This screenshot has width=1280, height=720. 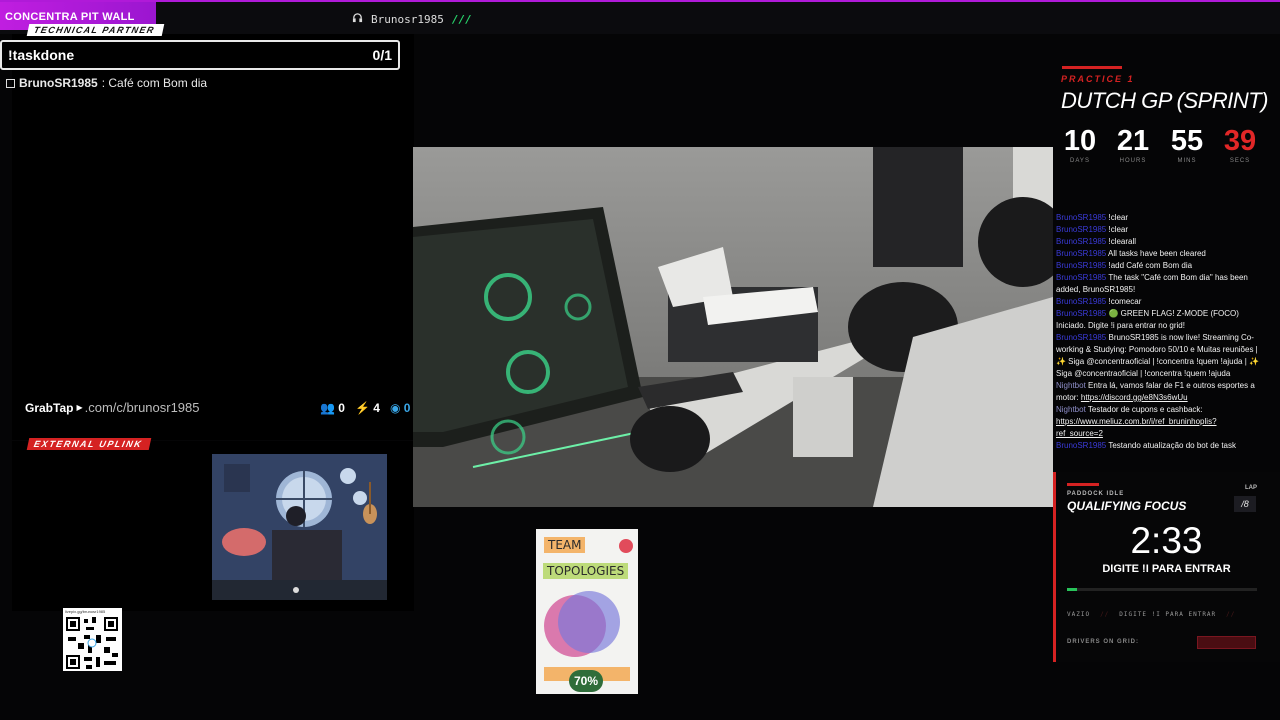 What do you see at coordinates (1103, 642) in the screenshot?
I see `qualifying-drivers: DRIVERS ON GRID:` at bounding box center [1103, 642].